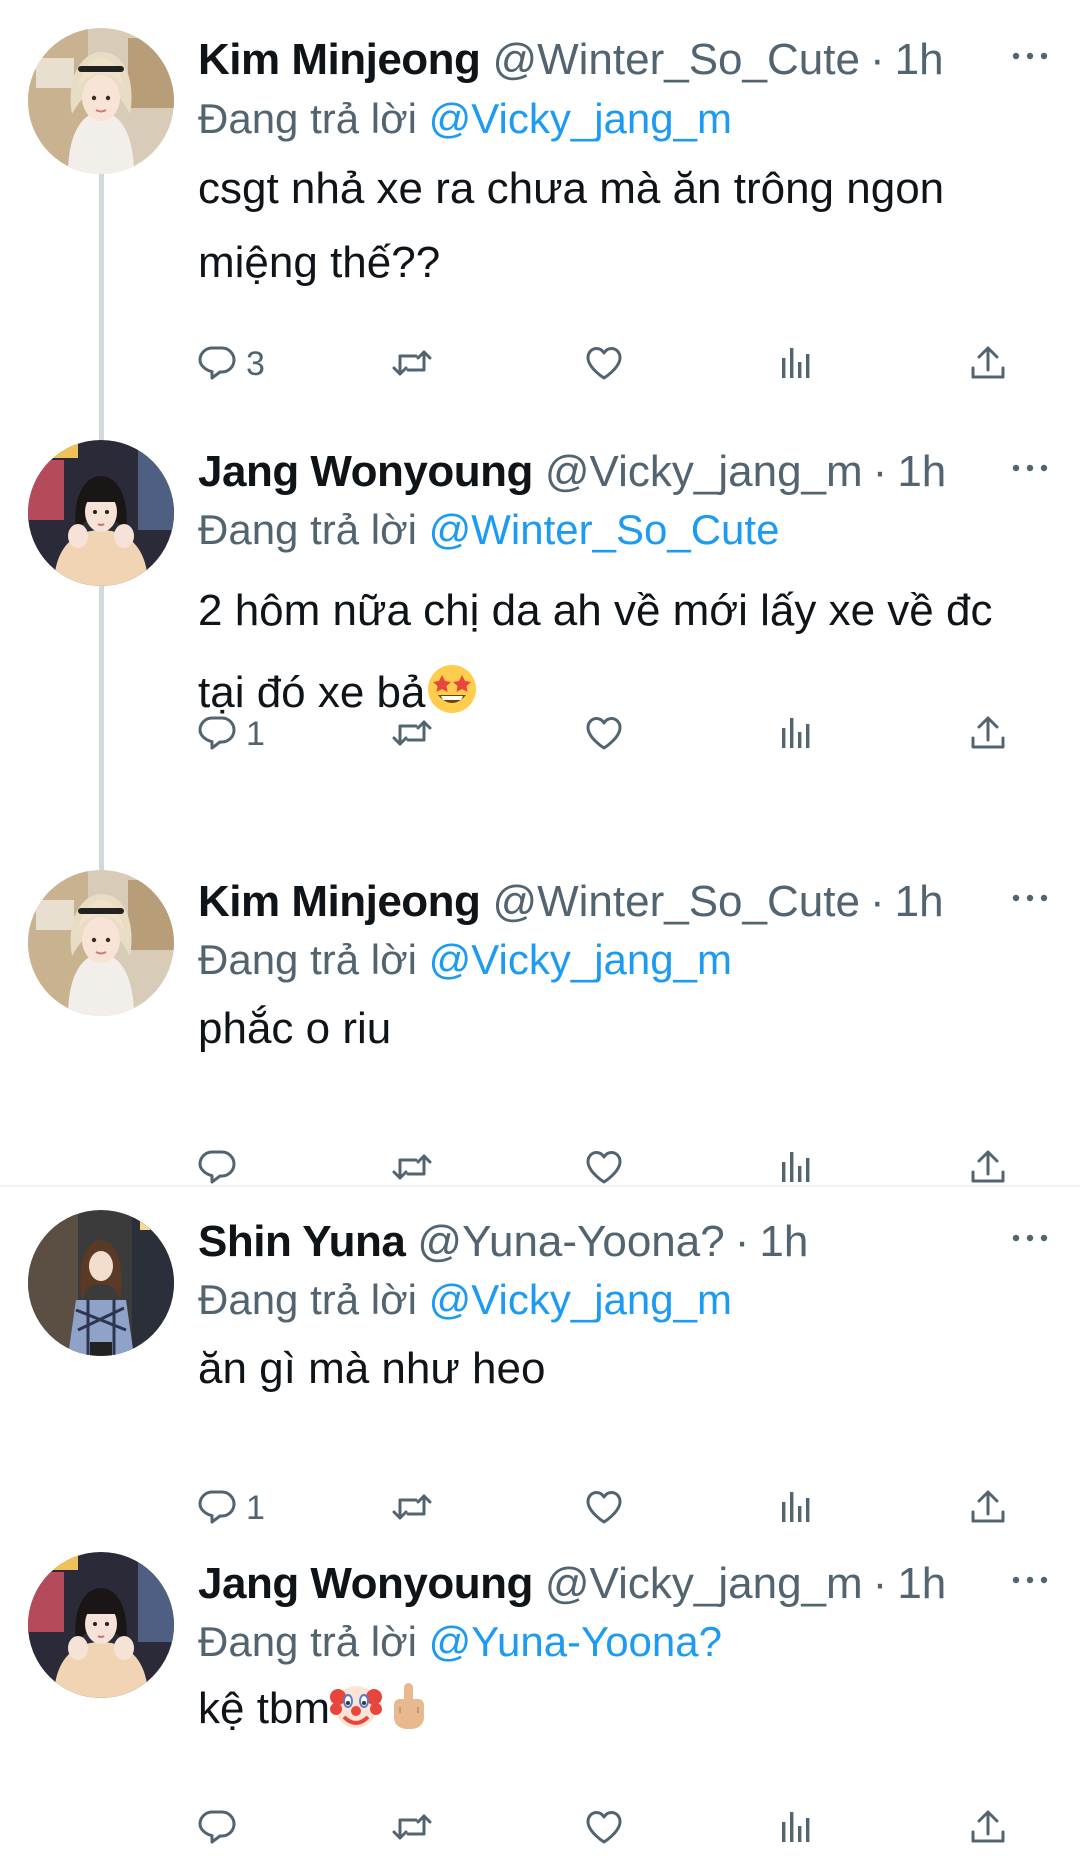 This screenshot has width=1080, height=1856. I want to click on display-name: Shin Yuna, so click(302, 1242).